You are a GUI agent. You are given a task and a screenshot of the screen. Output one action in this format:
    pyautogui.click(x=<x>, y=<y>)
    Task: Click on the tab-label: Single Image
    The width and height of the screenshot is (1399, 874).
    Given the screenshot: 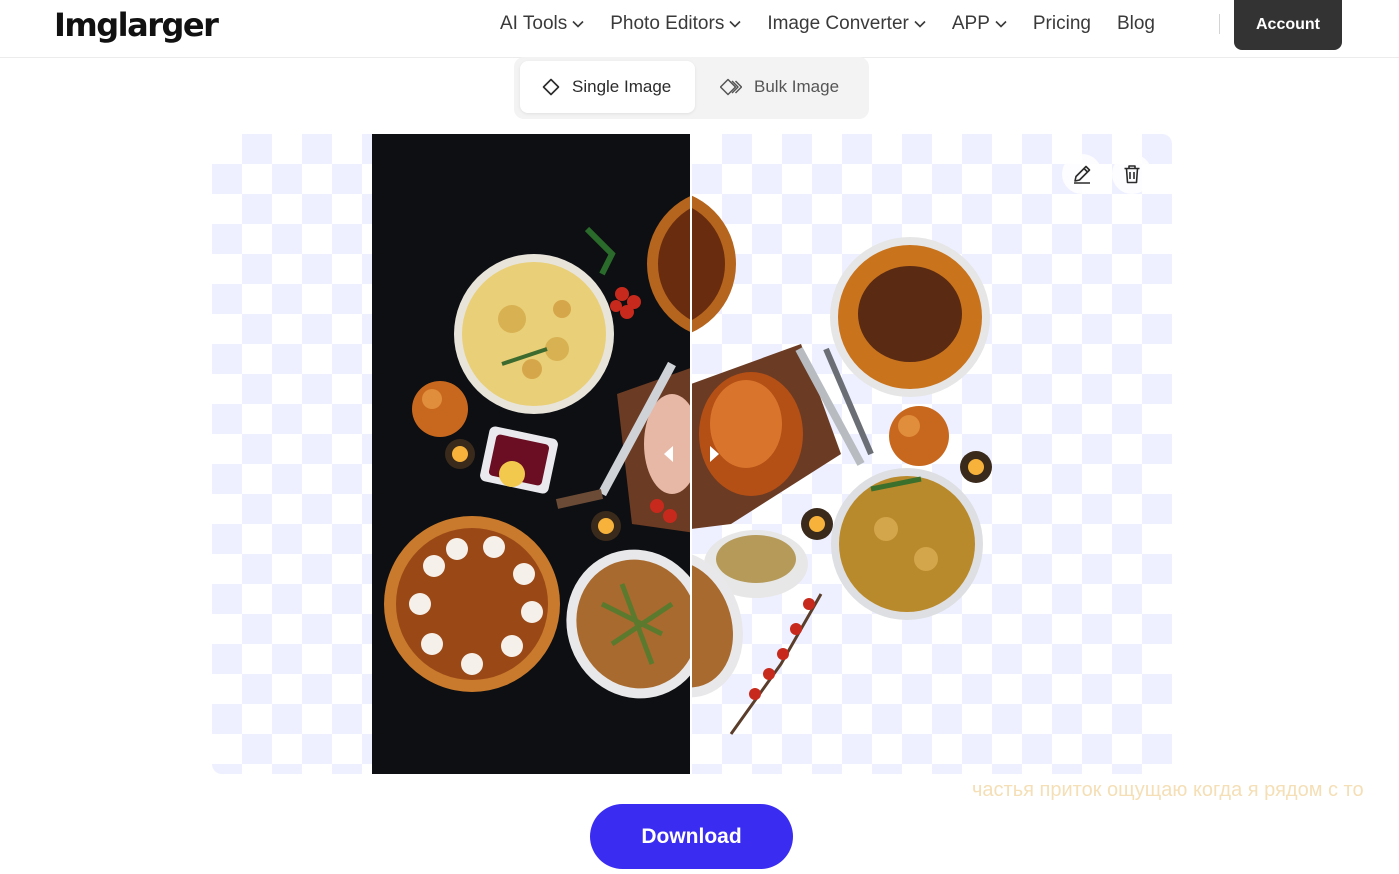 What is the action you would take?
    pyautogui.click(x=622, y=86)
    